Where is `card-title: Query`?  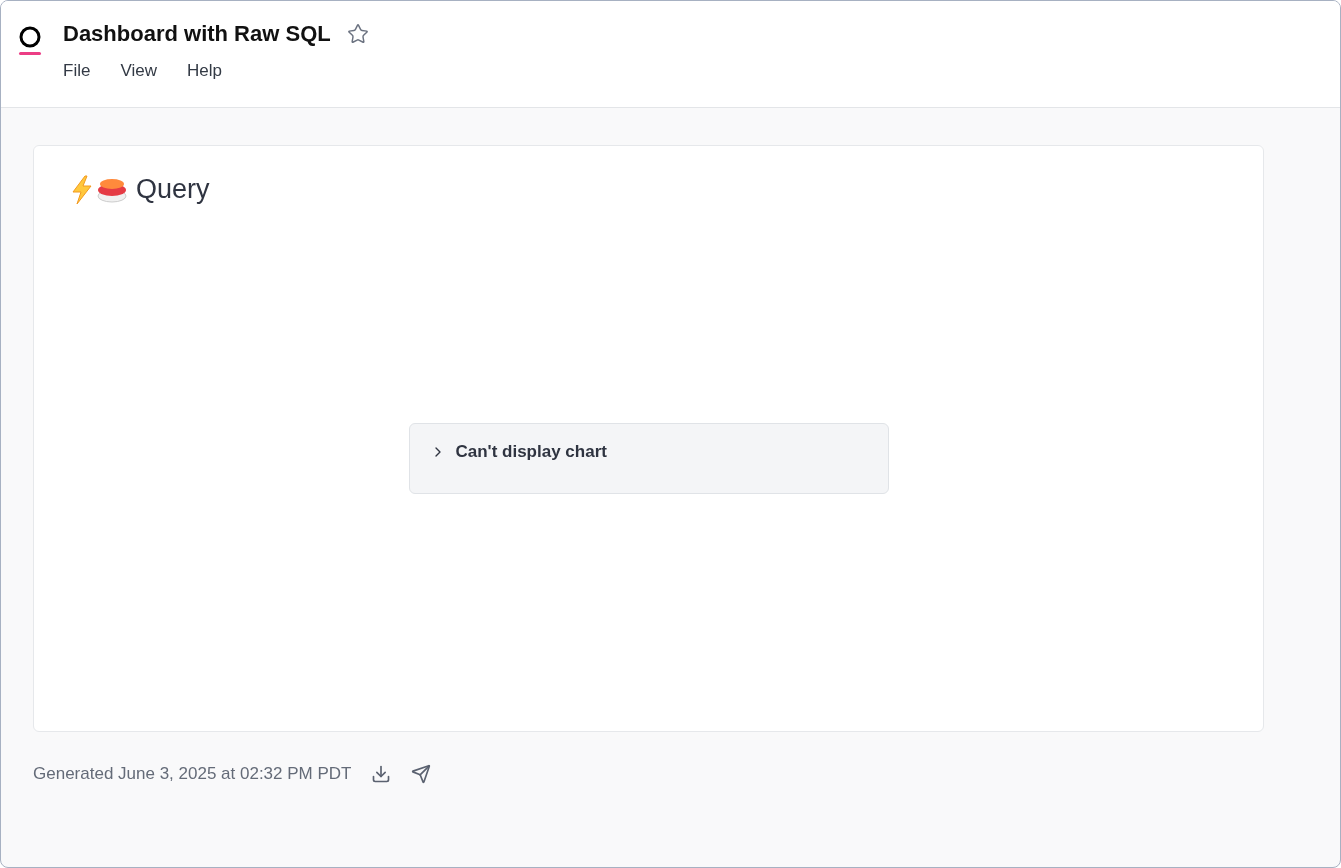 card-title: Query is located at coordinates (173, 189).